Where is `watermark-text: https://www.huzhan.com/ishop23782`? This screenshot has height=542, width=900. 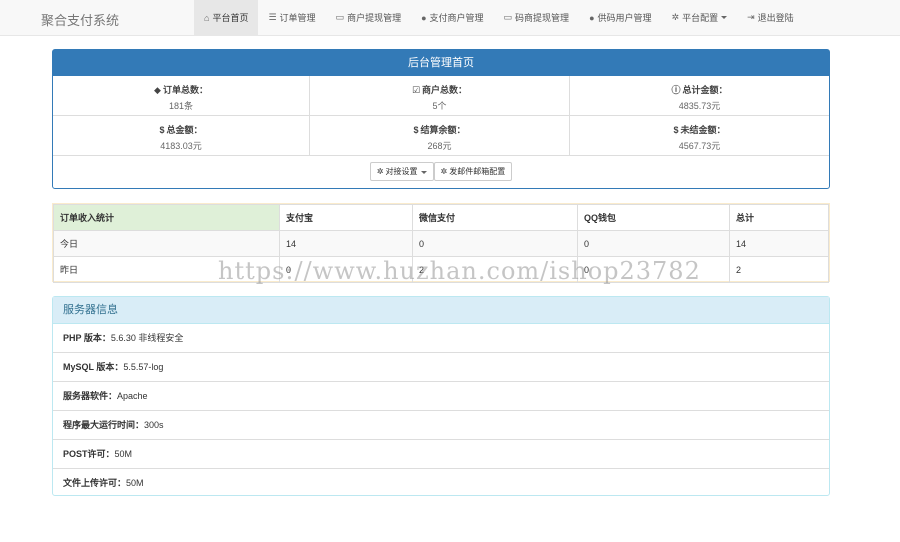
watermark-text: https://www.huzhan.com/ishop23782 is located at coordinates (459, 271).